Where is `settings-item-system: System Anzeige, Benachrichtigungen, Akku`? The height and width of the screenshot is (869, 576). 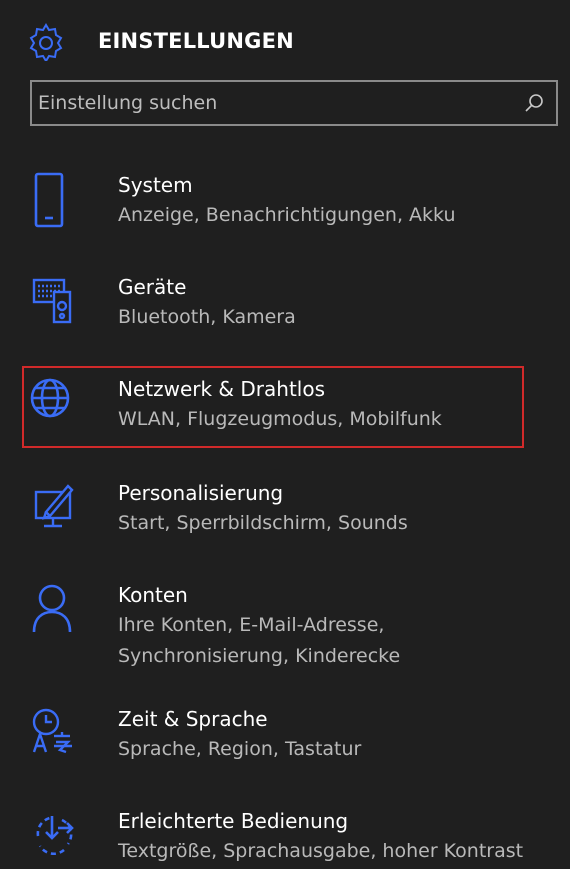 settings-item-system: System Anzeige, Benachrichtigungen, Akku is located at coordinates (278, 210).